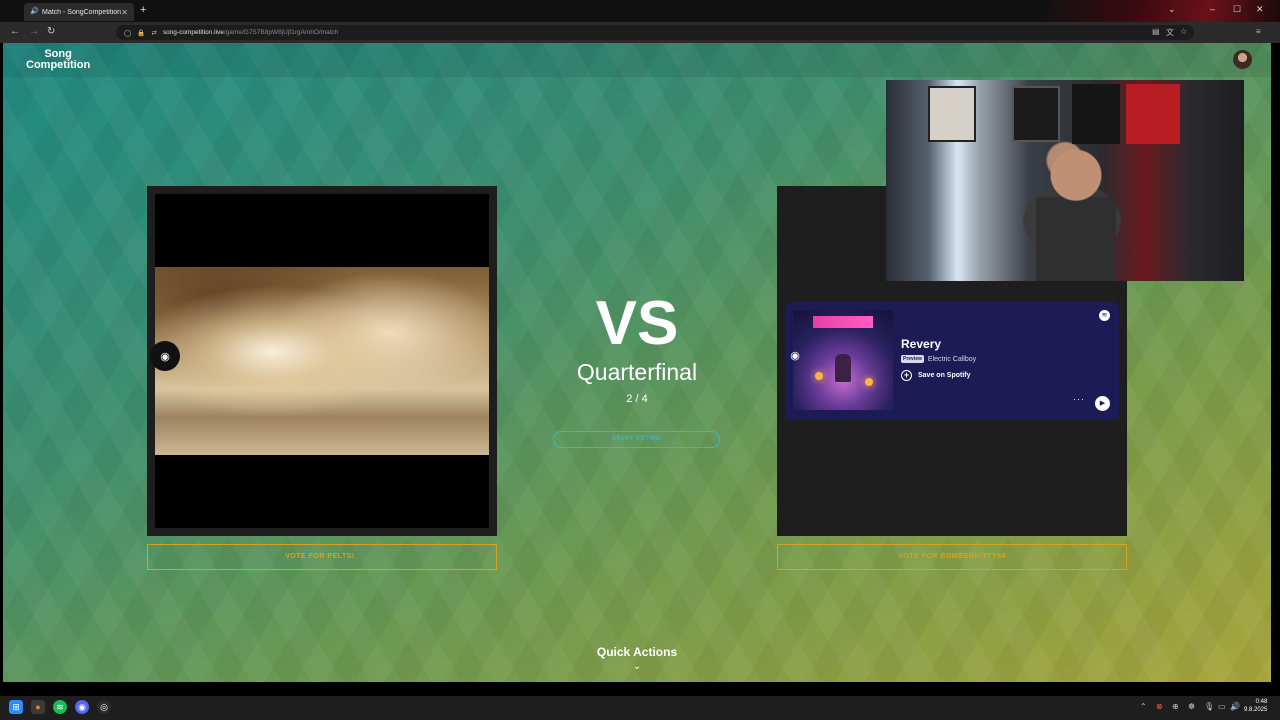 This screenshot has height=720, width=1280. I want to click on cover-title-art, so click(843, 322).